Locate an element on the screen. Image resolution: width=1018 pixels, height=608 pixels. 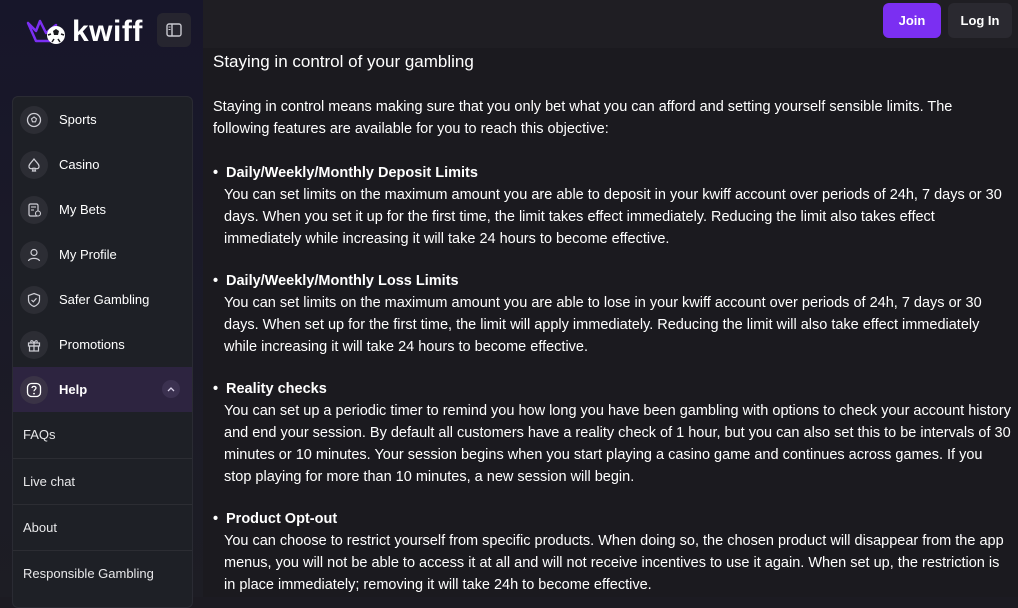
crown-ball-logo-icon is located at coordinates (45, 31).